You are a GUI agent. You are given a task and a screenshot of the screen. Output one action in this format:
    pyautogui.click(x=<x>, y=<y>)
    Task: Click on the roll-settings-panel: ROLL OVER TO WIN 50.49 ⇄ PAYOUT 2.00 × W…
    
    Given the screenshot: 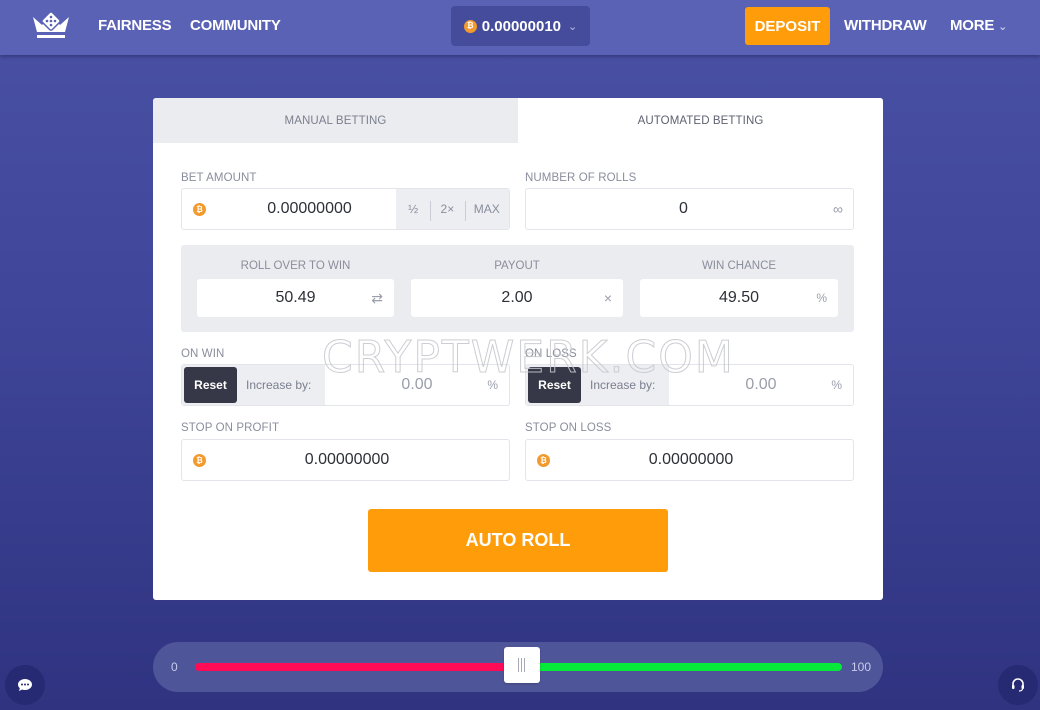 What is the action you would take?
    pyautogui.click(x=517, y=288)
    